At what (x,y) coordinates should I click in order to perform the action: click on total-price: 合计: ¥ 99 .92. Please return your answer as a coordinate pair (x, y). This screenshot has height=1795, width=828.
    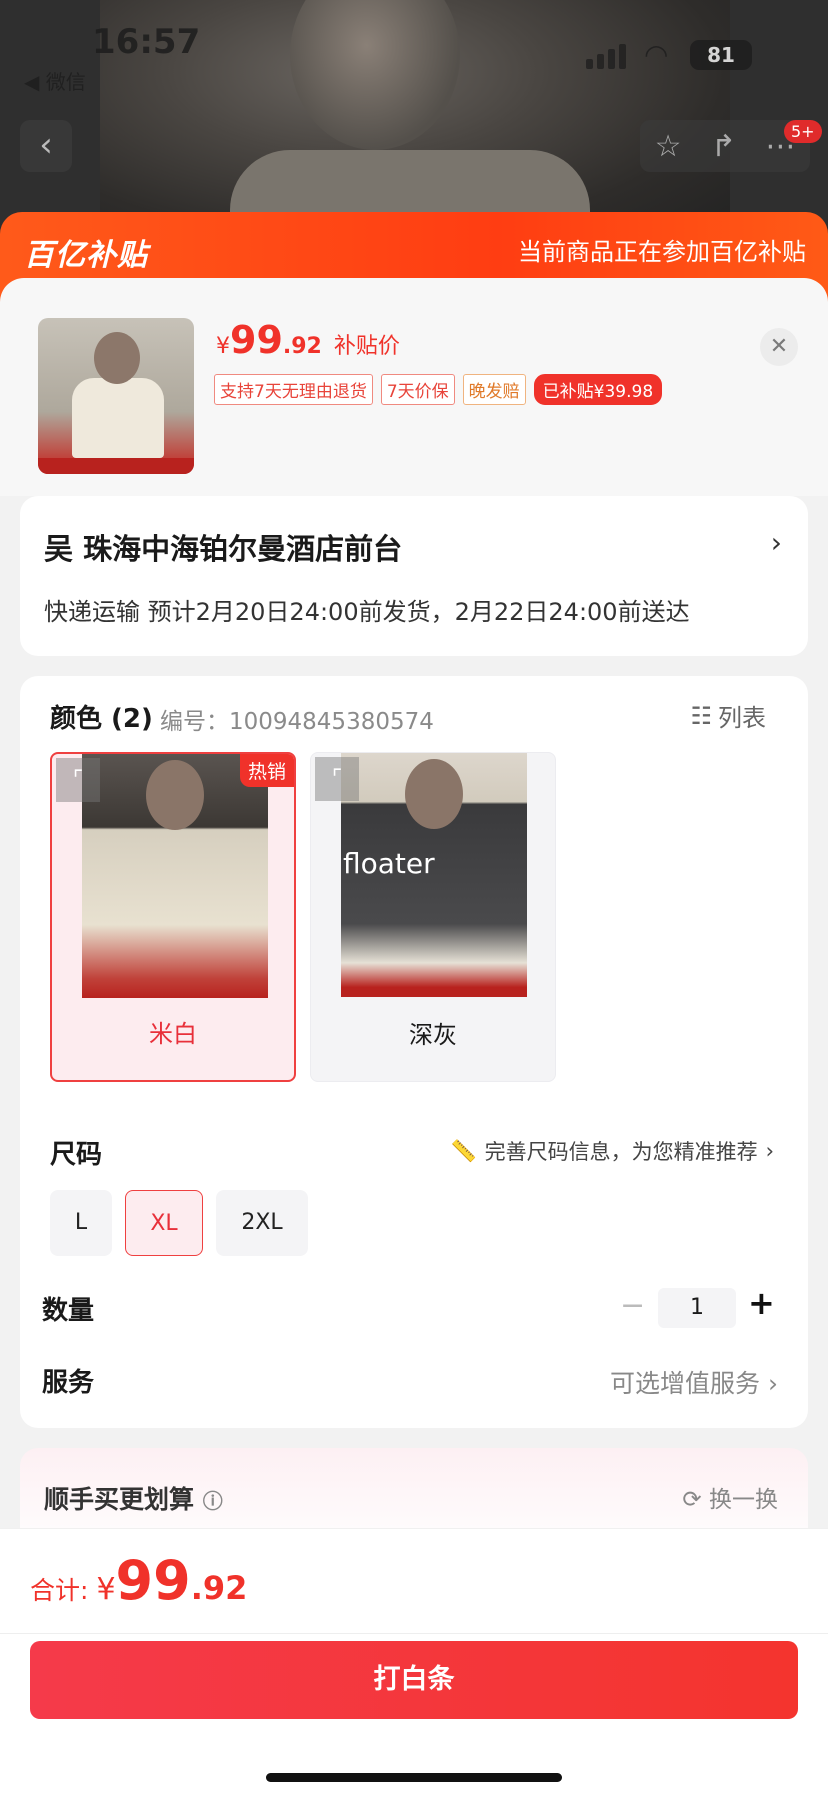
    Looking at the image, I should click on (138, 1580).